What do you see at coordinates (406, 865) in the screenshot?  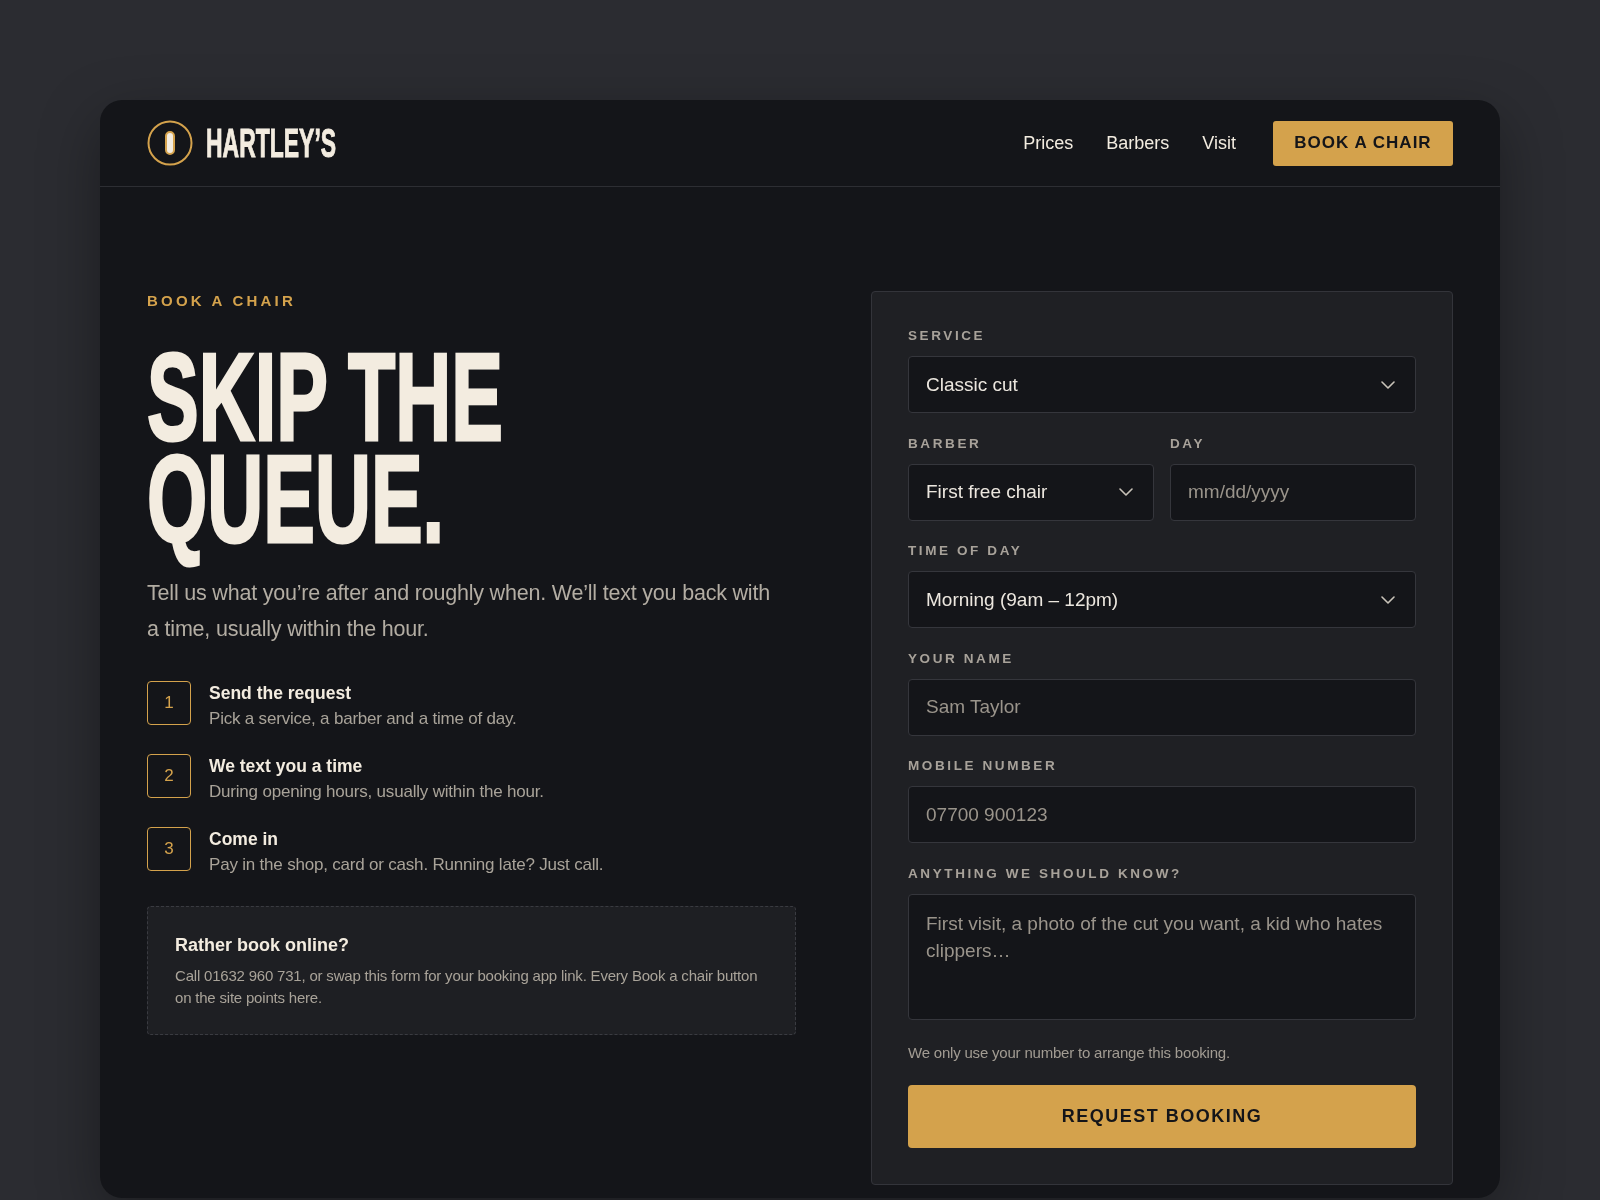 I see `step-description: Pay in the shop, card or cash. Running late? Just call.` at bounding box center [406, 865].